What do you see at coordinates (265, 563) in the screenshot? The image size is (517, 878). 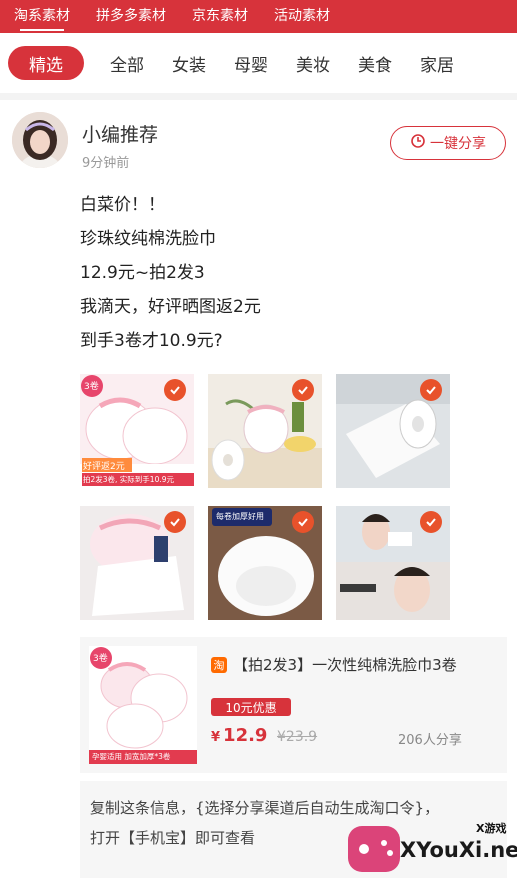 I see `product-image-5: 每卷加厚好用` at bounding box center [265, 563].